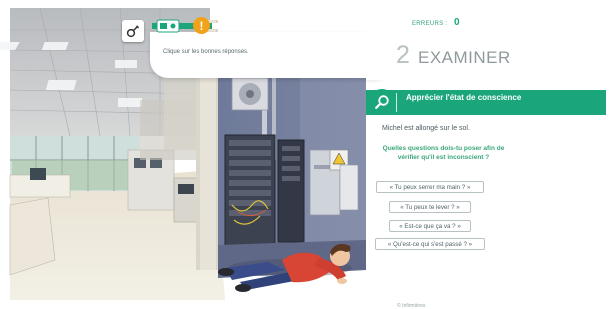 The image size is (612, 309). I want to click on answer-option-2: « Tu peux te lever ? », so click(430, 207).